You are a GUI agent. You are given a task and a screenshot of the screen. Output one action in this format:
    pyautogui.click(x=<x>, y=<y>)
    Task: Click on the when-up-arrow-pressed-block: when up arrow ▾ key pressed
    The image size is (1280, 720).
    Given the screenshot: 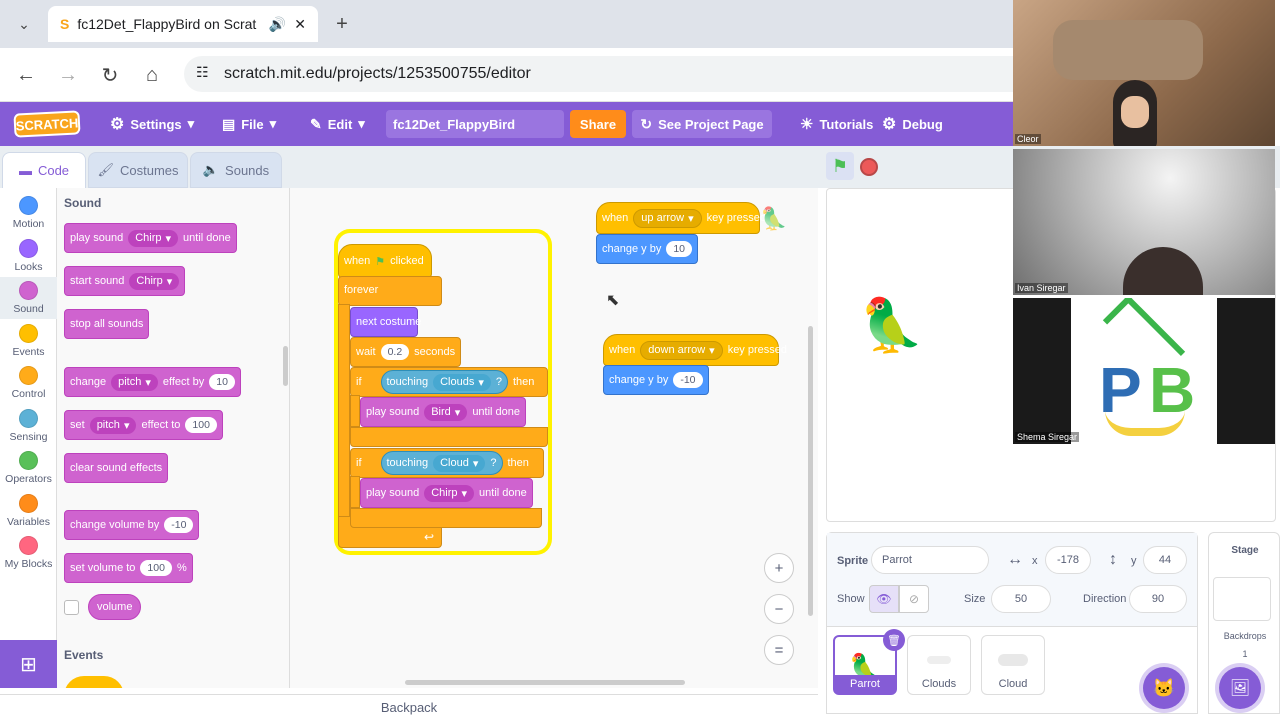 What is the action you would take?
    pyautogui.click(x=681, y=218)
    